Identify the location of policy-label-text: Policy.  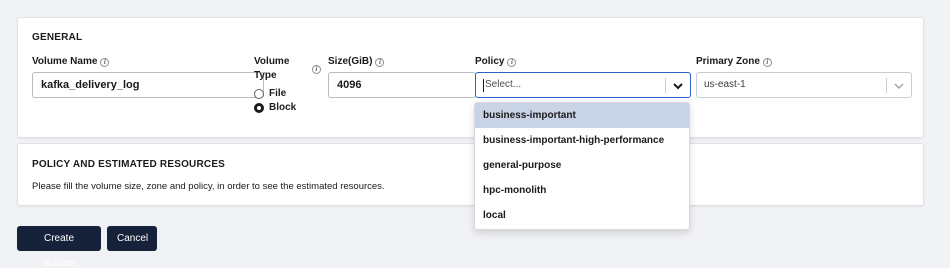
(490, 61).